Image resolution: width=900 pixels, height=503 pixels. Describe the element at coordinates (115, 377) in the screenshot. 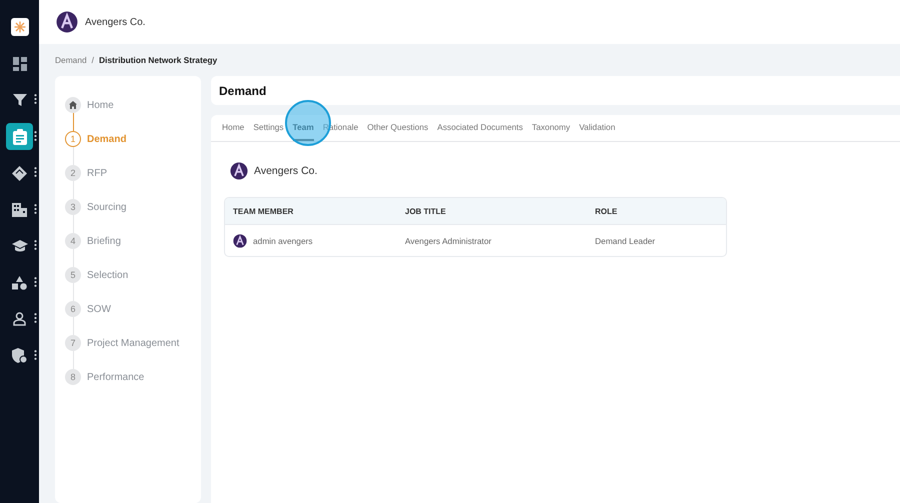

I see `step-link: Performance` at that location.